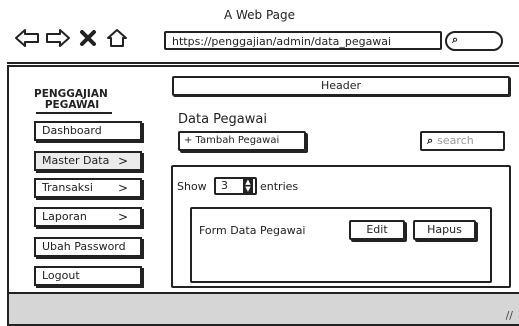 This screenshot has width=519, height=326. Describe the element at coordinates (88, 38) in the screenshot. I see `close-icon` at that location.